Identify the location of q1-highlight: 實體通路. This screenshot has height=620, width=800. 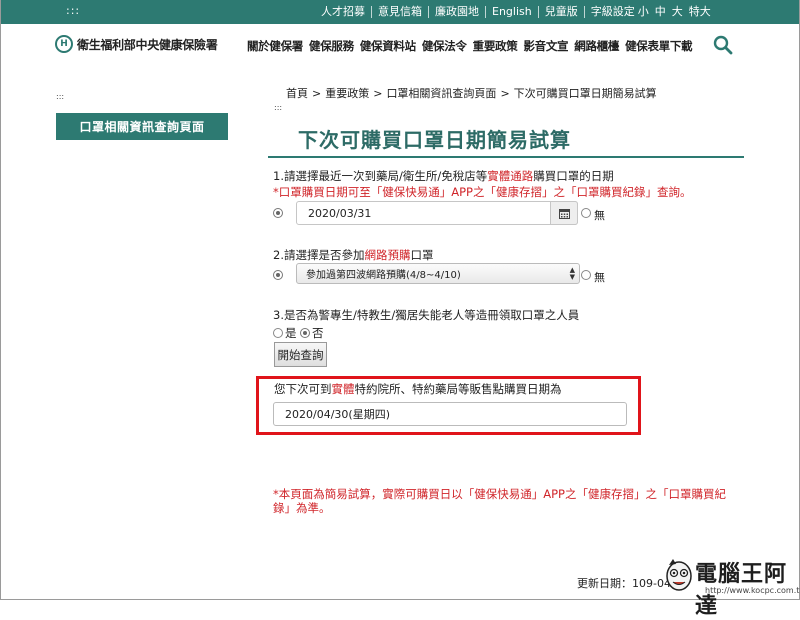
(510, 176).